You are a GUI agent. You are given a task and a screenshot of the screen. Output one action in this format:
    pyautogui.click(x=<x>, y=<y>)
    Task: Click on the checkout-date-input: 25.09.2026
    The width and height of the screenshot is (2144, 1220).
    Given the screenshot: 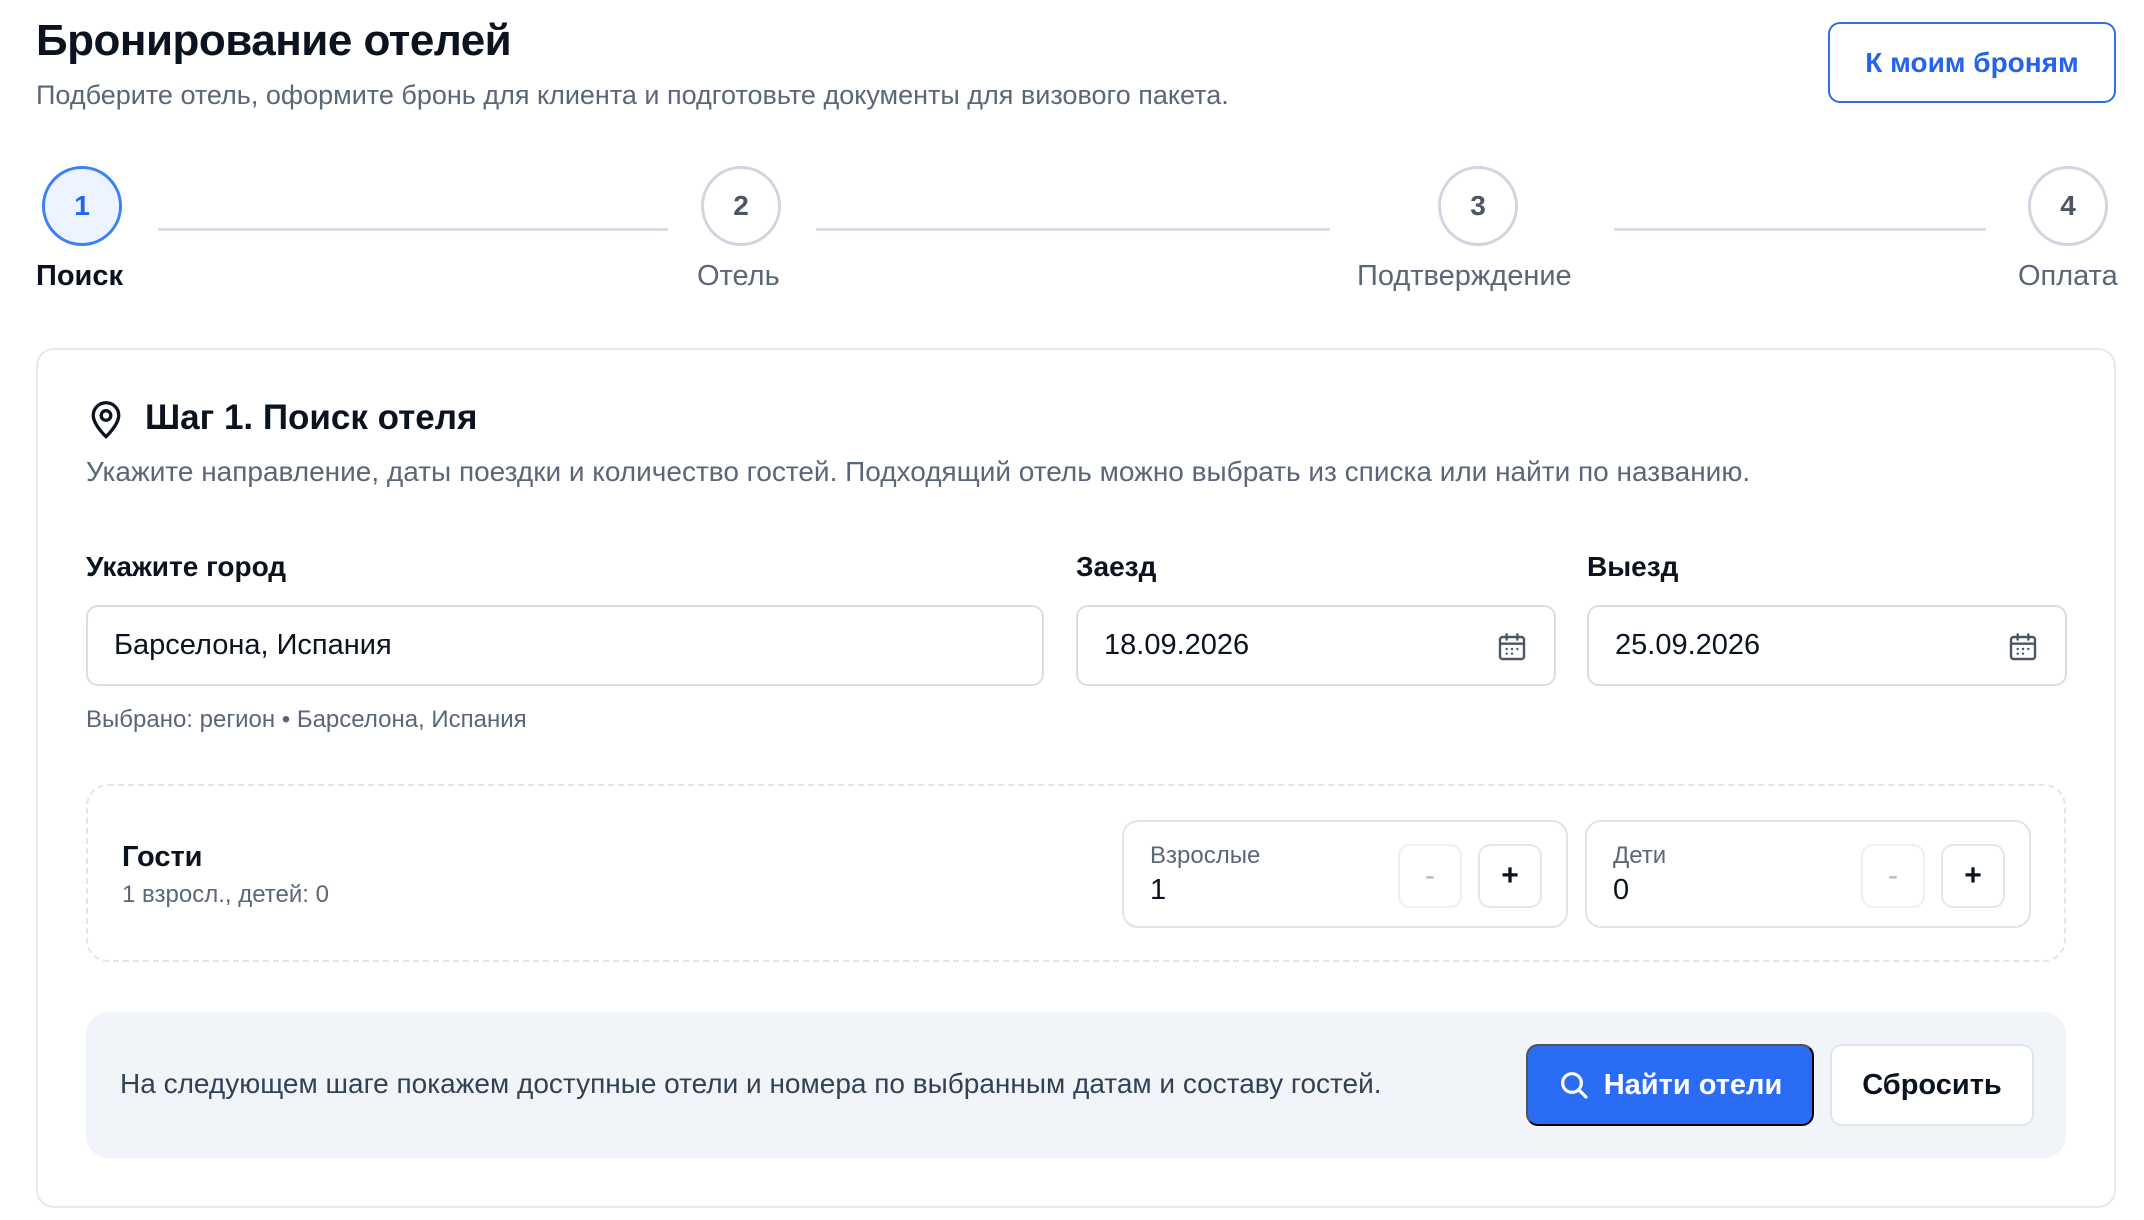 What is the action you would take?
    pyautogui.click(x=1827, y=645)
    